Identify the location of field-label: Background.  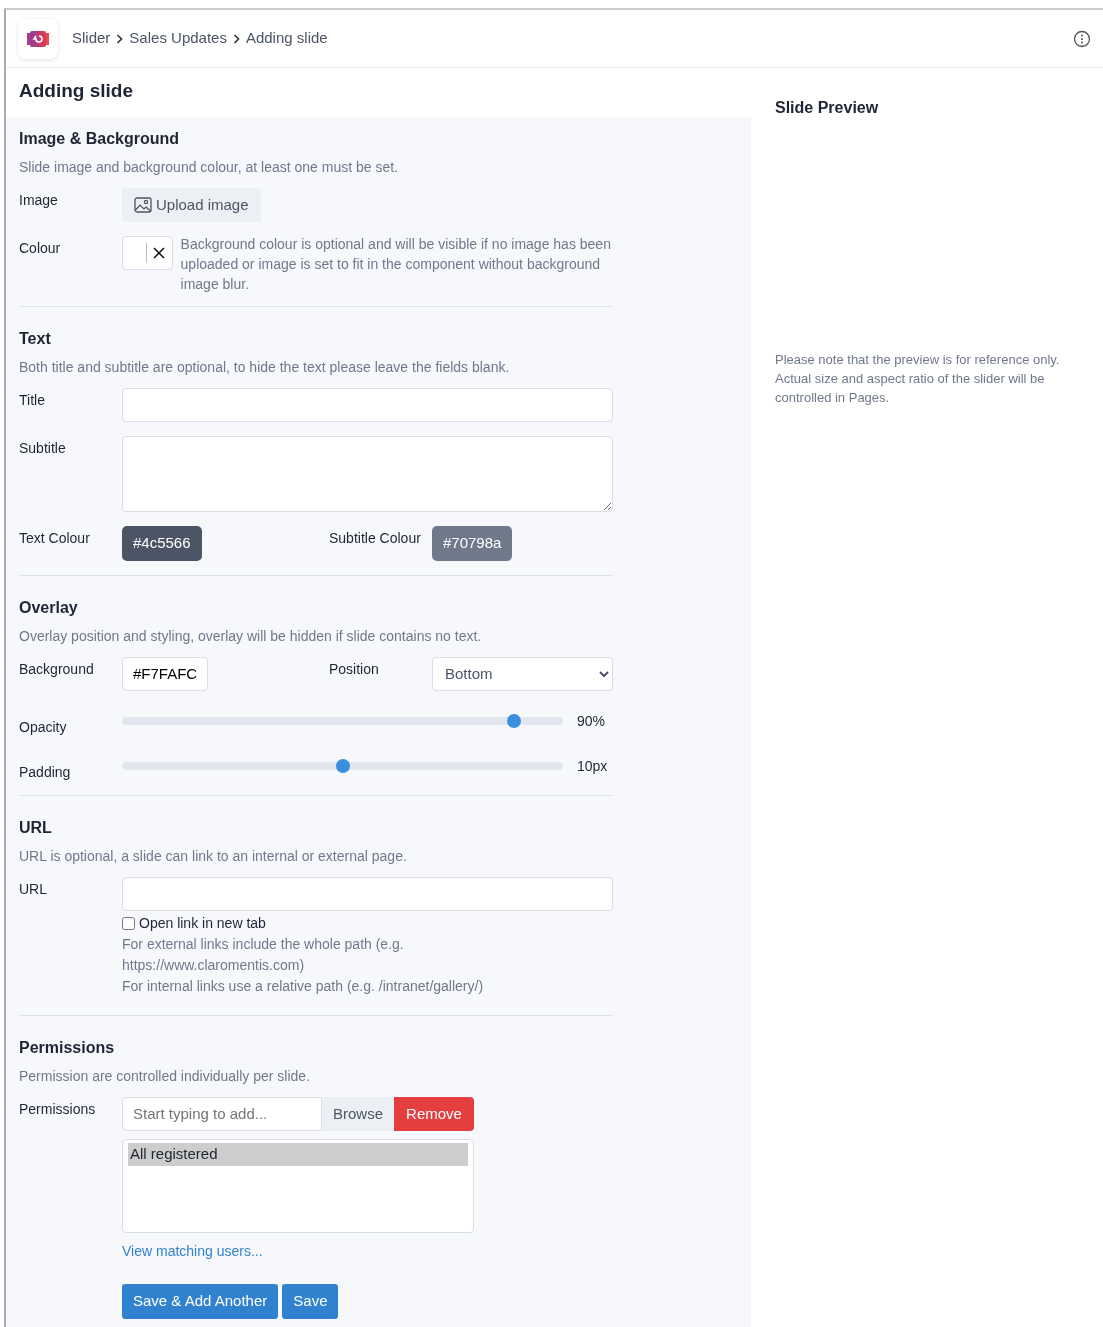
(57, 669).